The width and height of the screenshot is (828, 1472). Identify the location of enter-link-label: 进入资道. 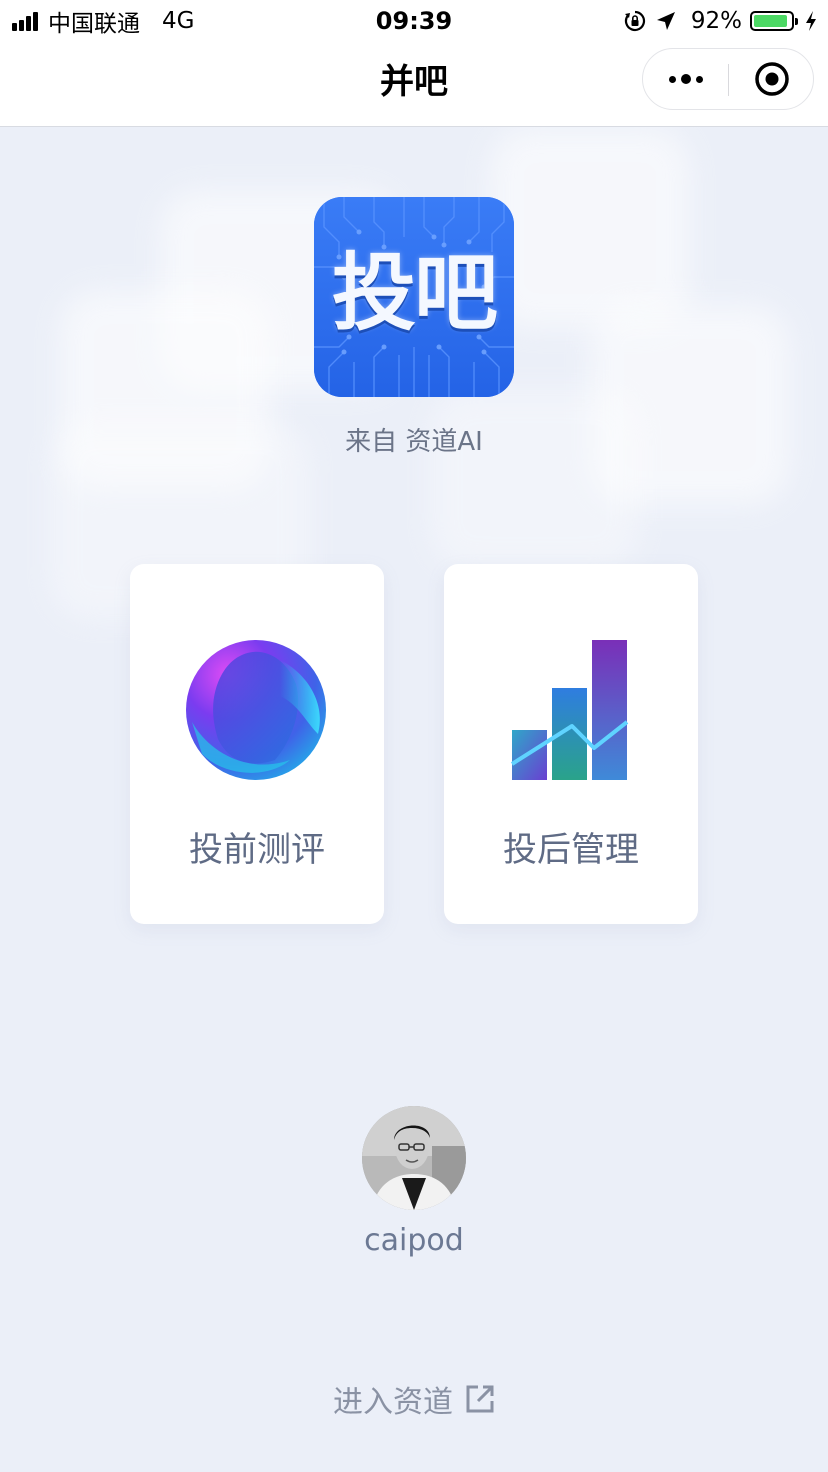
(393, 1402).